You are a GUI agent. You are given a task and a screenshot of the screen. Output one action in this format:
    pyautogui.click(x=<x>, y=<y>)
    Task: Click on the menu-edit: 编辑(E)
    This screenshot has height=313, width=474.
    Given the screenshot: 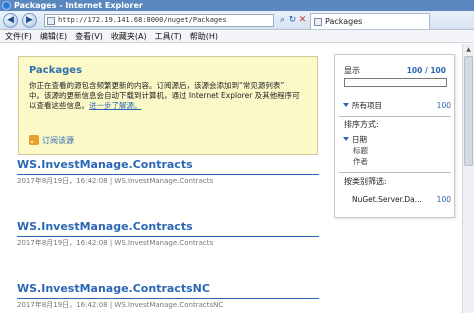 What is the action you would take?
    pyautogui.click(x=53, y=36)
    